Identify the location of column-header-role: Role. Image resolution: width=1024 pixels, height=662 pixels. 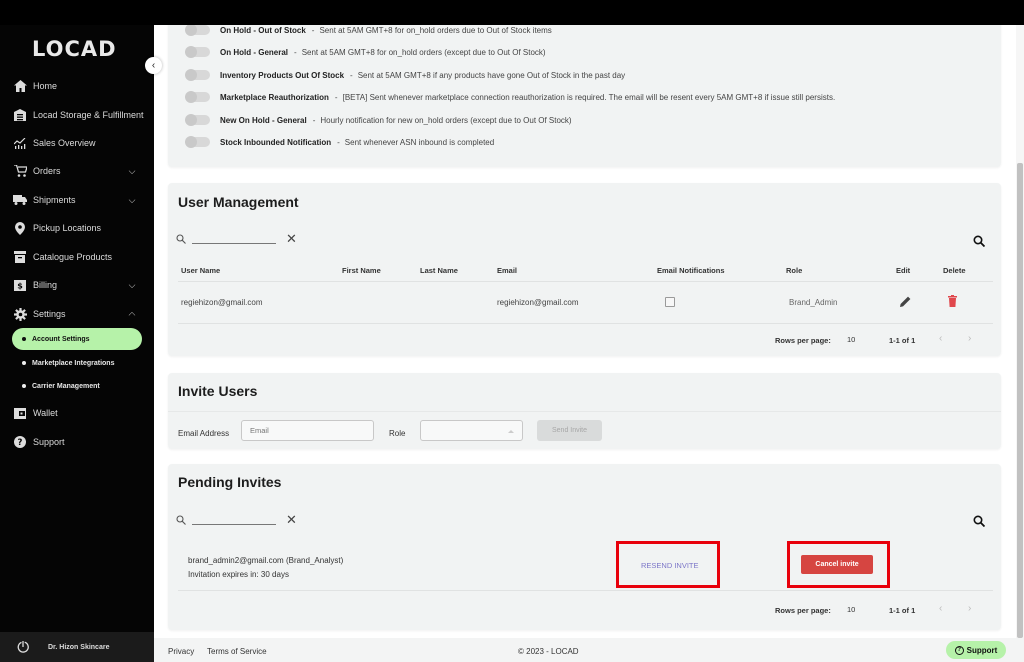
(794, 270).